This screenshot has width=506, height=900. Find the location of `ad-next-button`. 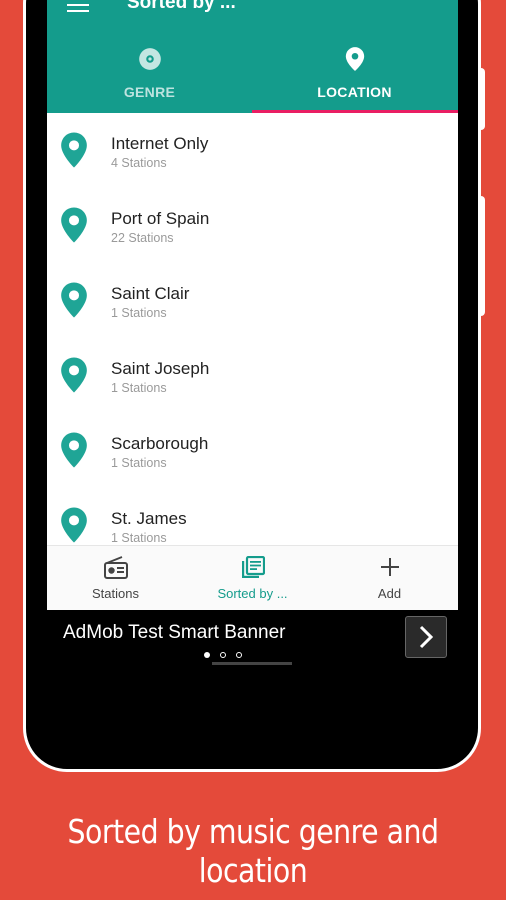

ad-next-button is located at coordinates (426, 637).